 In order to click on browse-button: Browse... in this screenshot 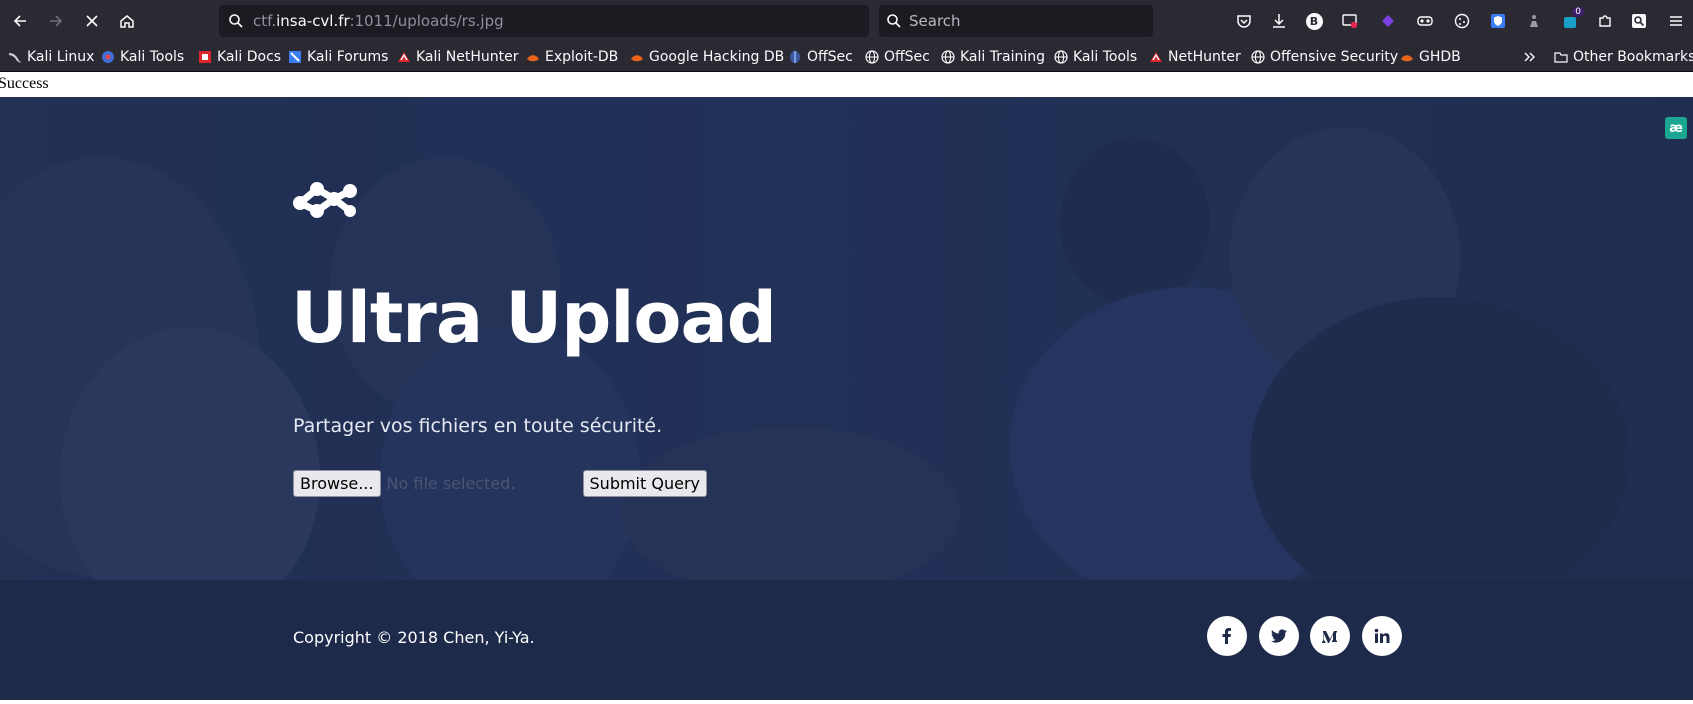, I will do `click(337, 483)`.